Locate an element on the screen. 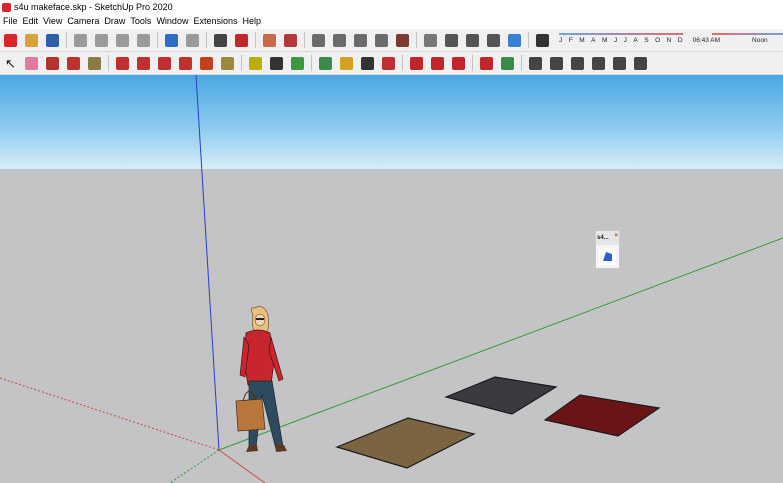 The width and height of the screenshot is (783, 483). zoom-extents-button is located at coordinates (389, 63).